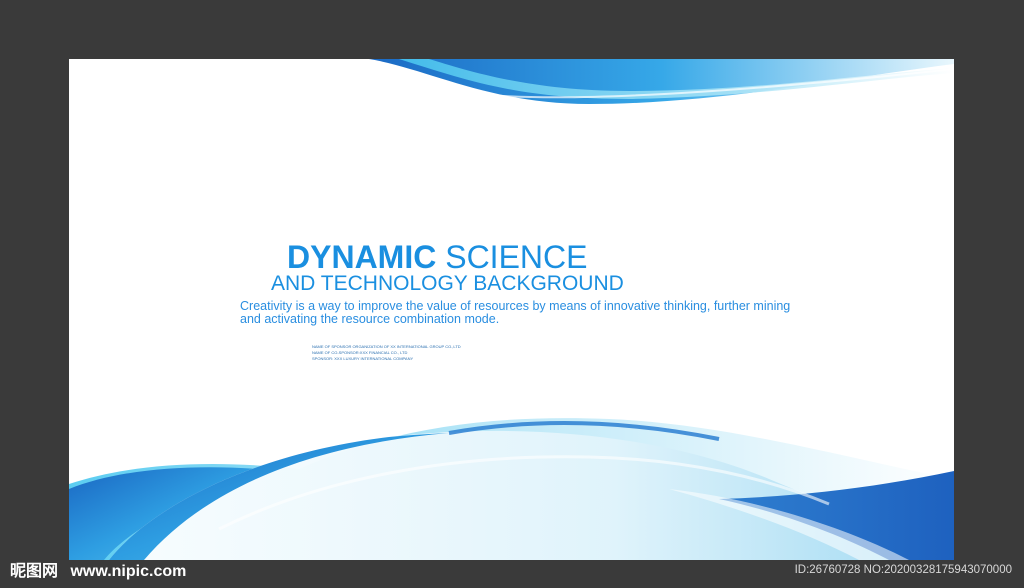 Image resolution: width=1024 pixels, height=588 pixels. I want to click on headline-bold: DYNAMIC, so click(362, 257).